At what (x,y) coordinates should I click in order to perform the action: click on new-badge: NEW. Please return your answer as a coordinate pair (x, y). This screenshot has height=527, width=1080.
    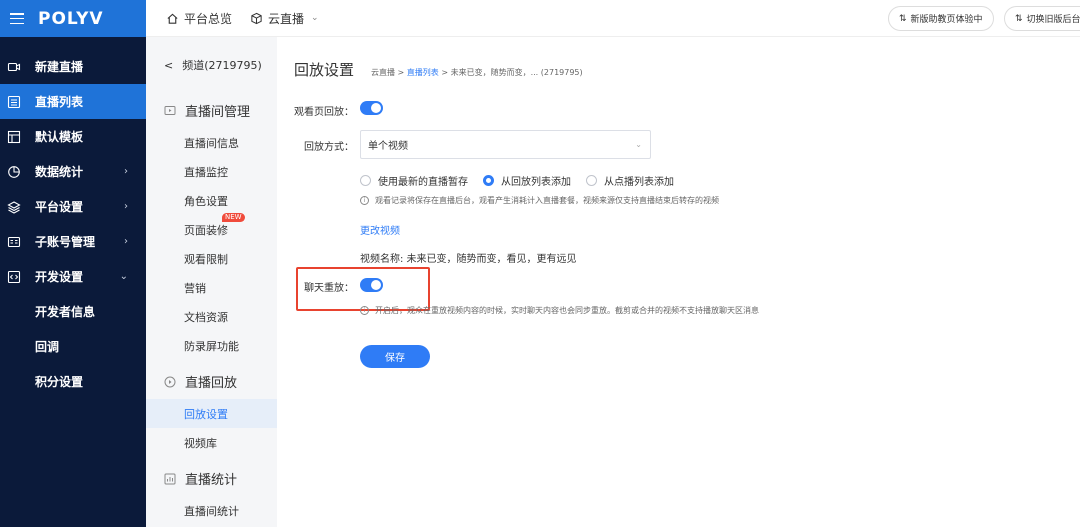
    Looking at the image, I should click on (233, 217).